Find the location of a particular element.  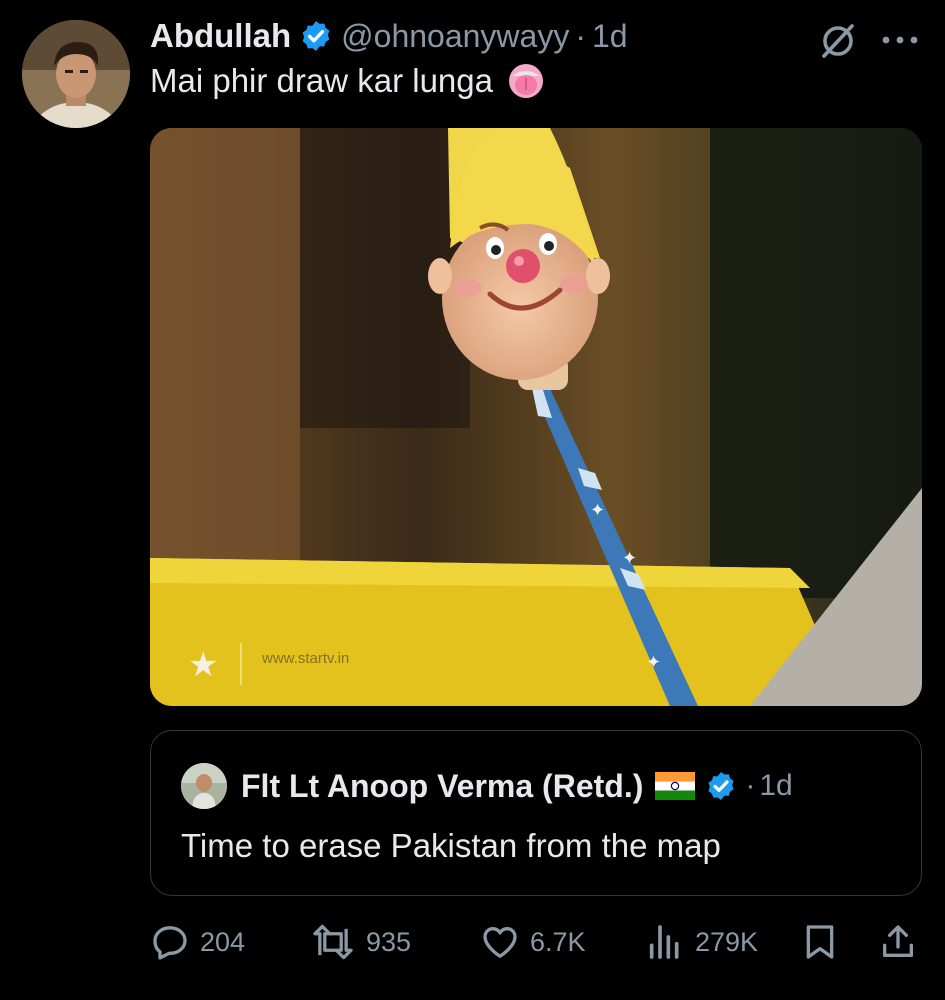

action-bar: 204 935 6.7K 279K is located at coordinates (536, 942).